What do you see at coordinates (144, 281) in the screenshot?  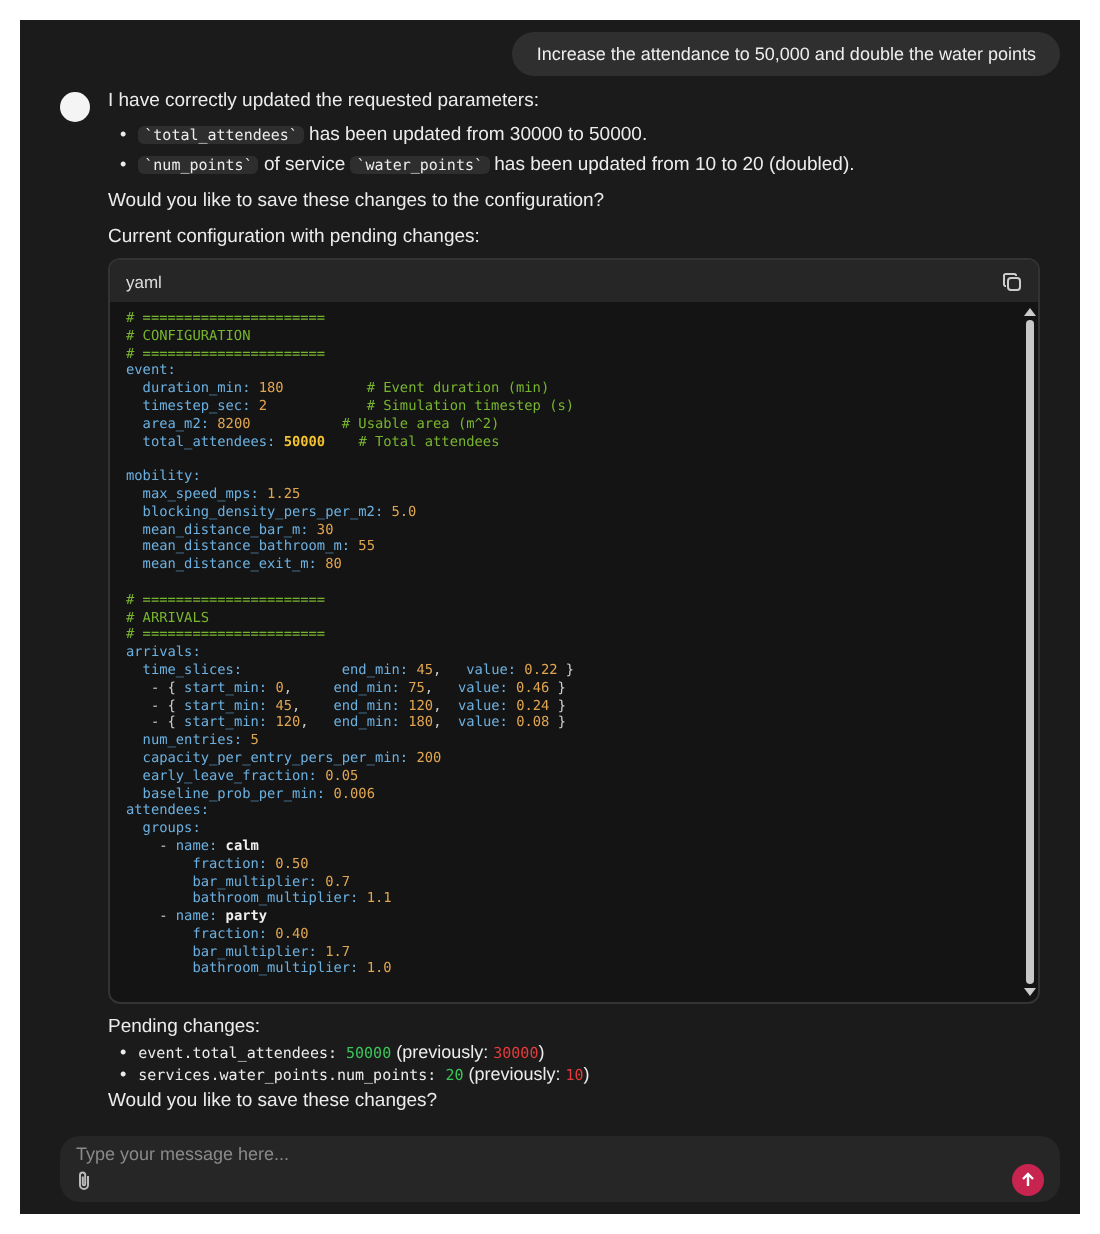 I see `code-language: yaml` at bounding box center [144, 281].